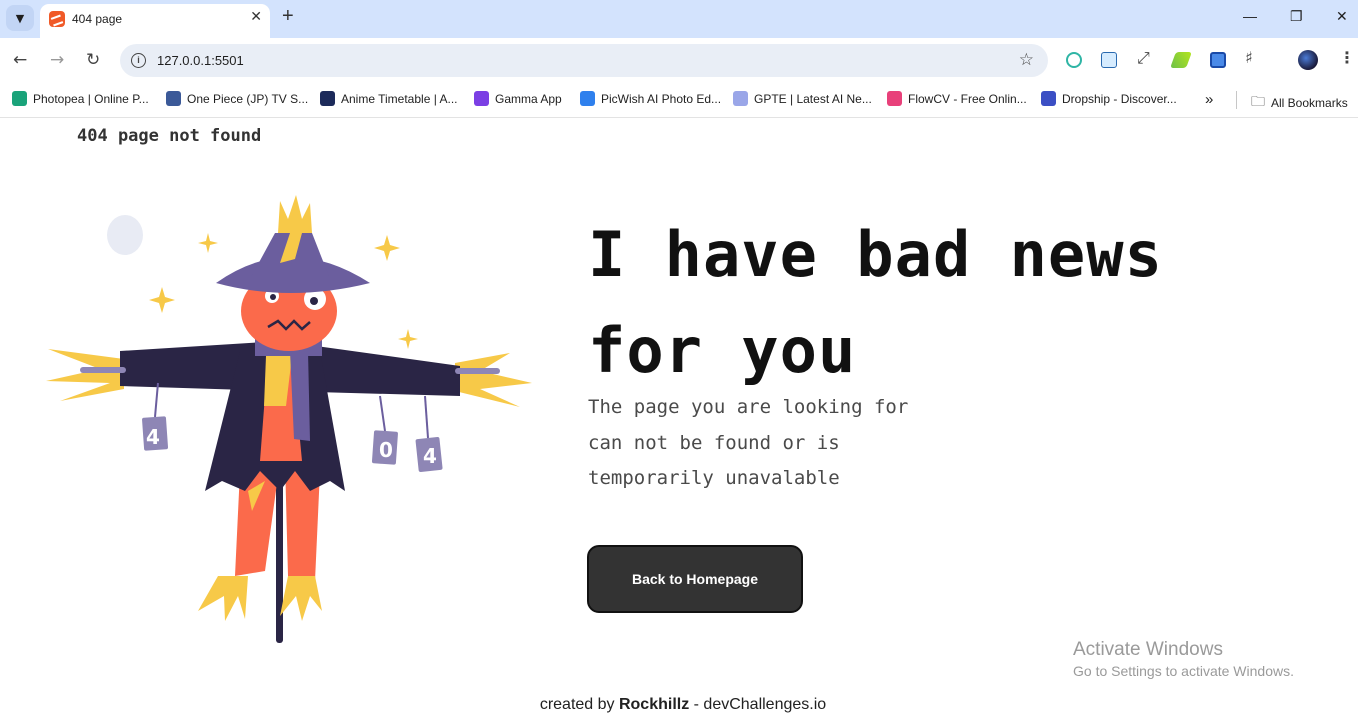  Describe the element at coordinates (200, 60) in the screenshot. I see `url-text: 127.0.0.1:5501` at that location.